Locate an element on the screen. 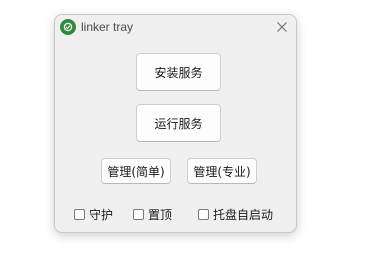 The image size is (382, 257). tray-autostart-checkbox-label: 托盘自启动 is located at coordinates (243, 214).